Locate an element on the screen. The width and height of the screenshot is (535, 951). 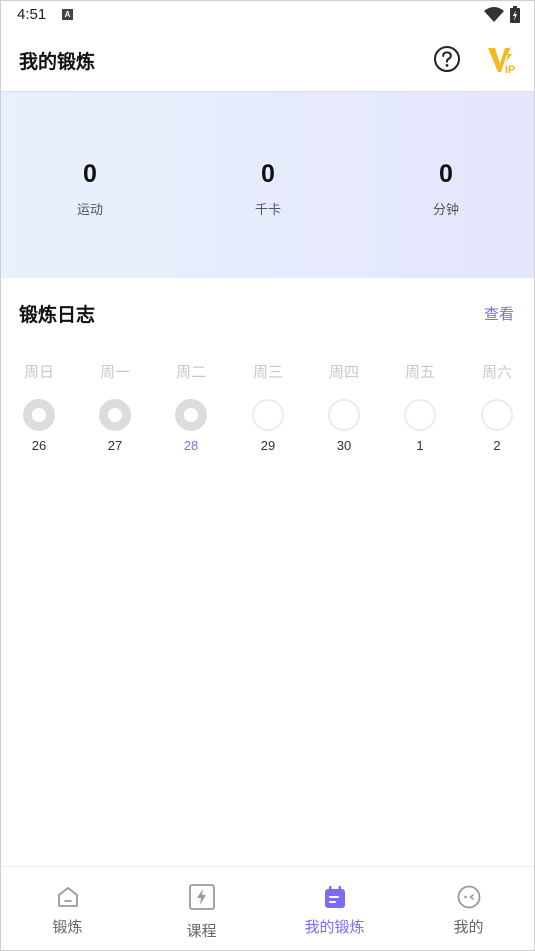
nav-label: 课程 is located at coordinates (201, 931).